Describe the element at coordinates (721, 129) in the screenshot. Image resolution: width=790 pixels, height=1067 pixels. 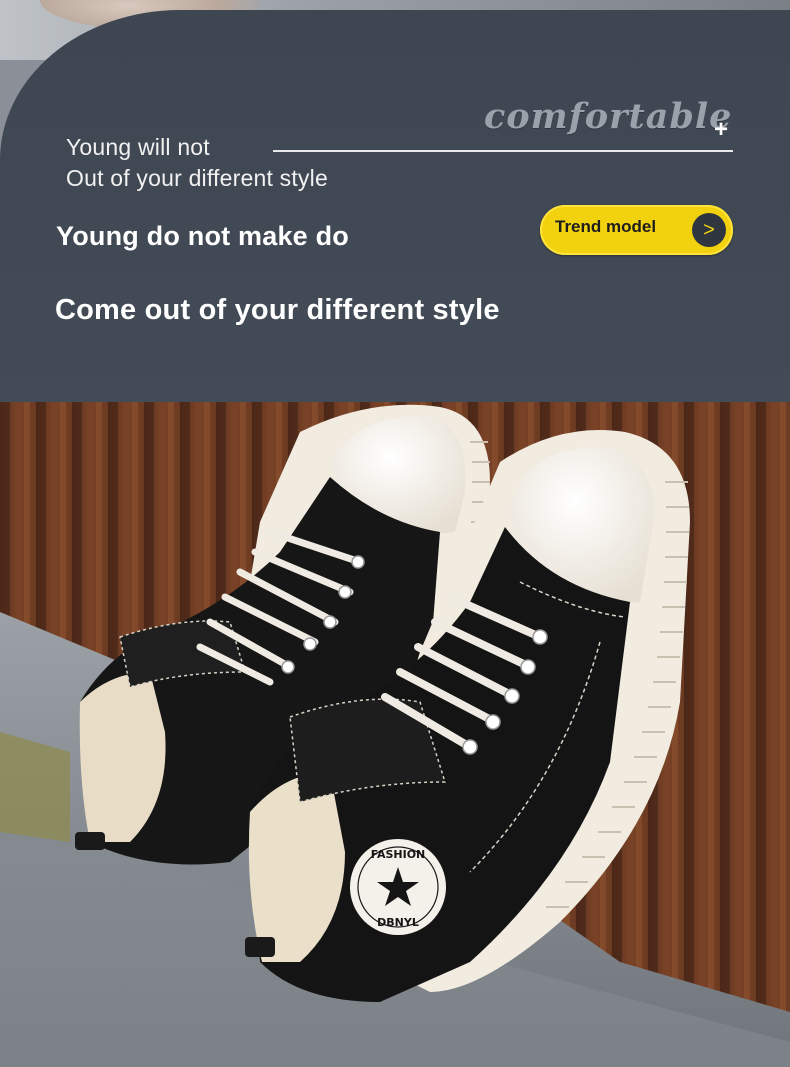
I see `plus-icon: +` at that location.